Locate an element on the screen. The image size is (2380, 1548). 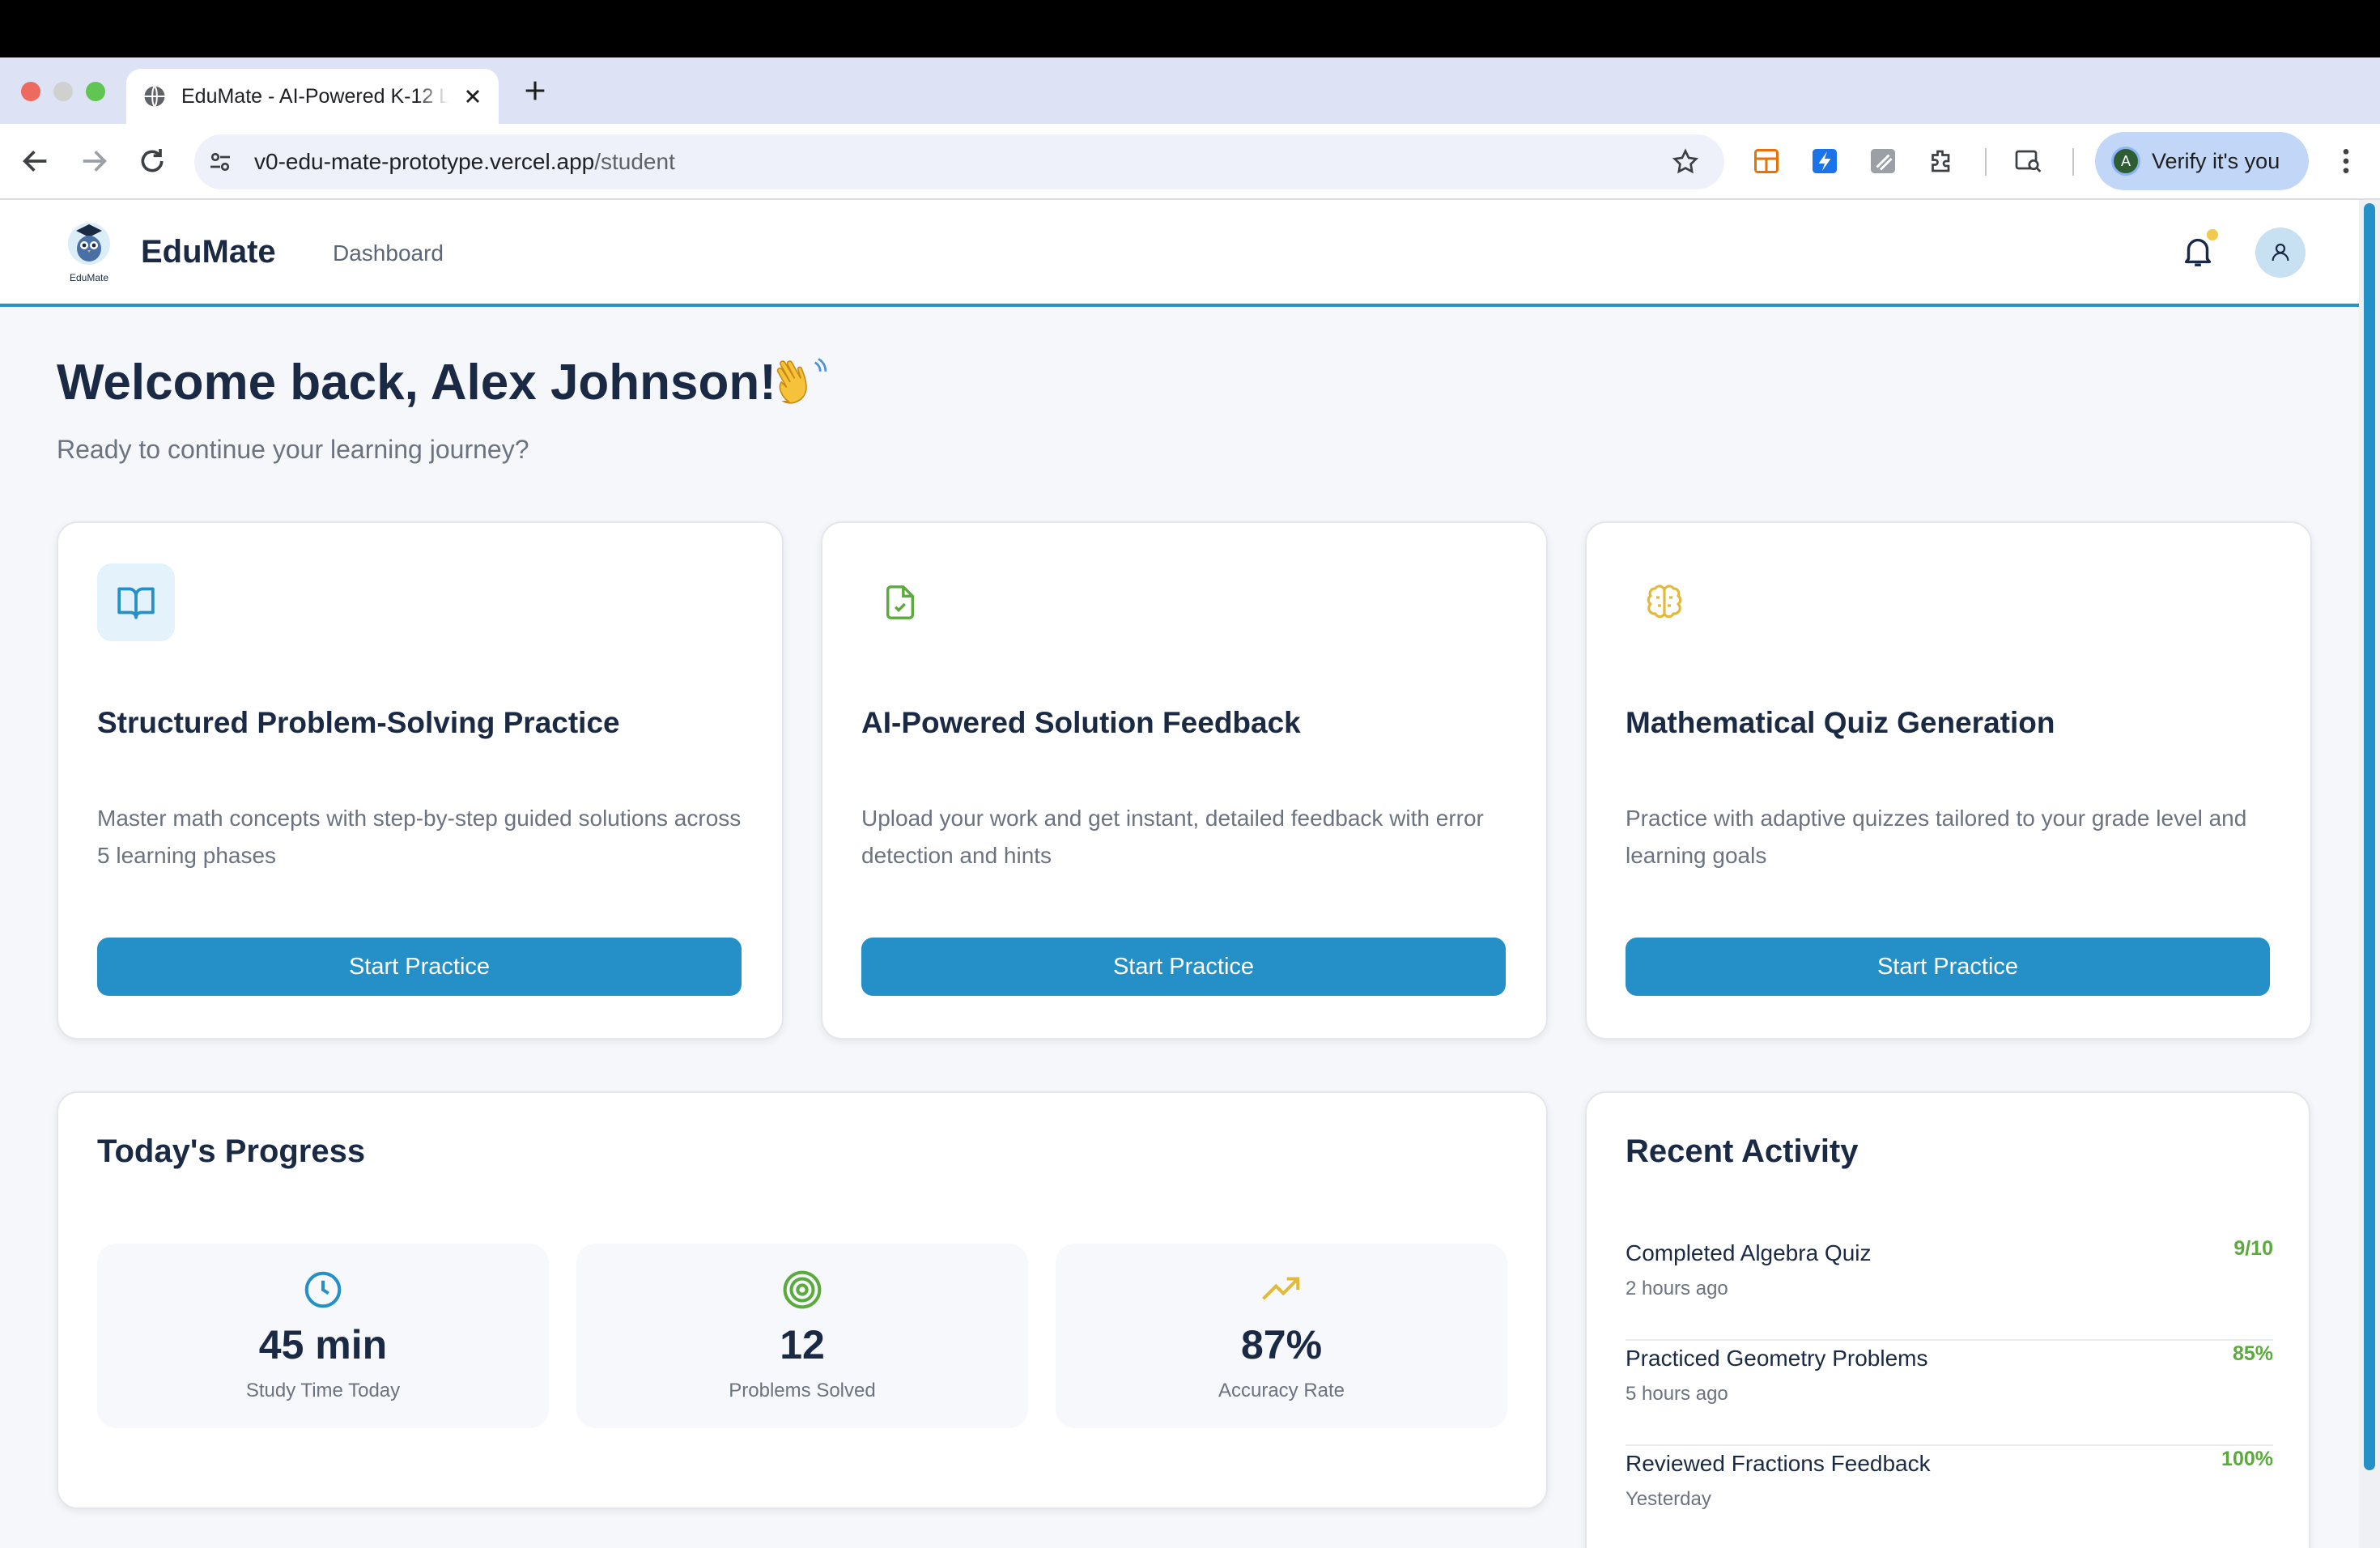
tab-title: EduMate - AI-Powered K-12 Learning is located at coordinates (314, 96).